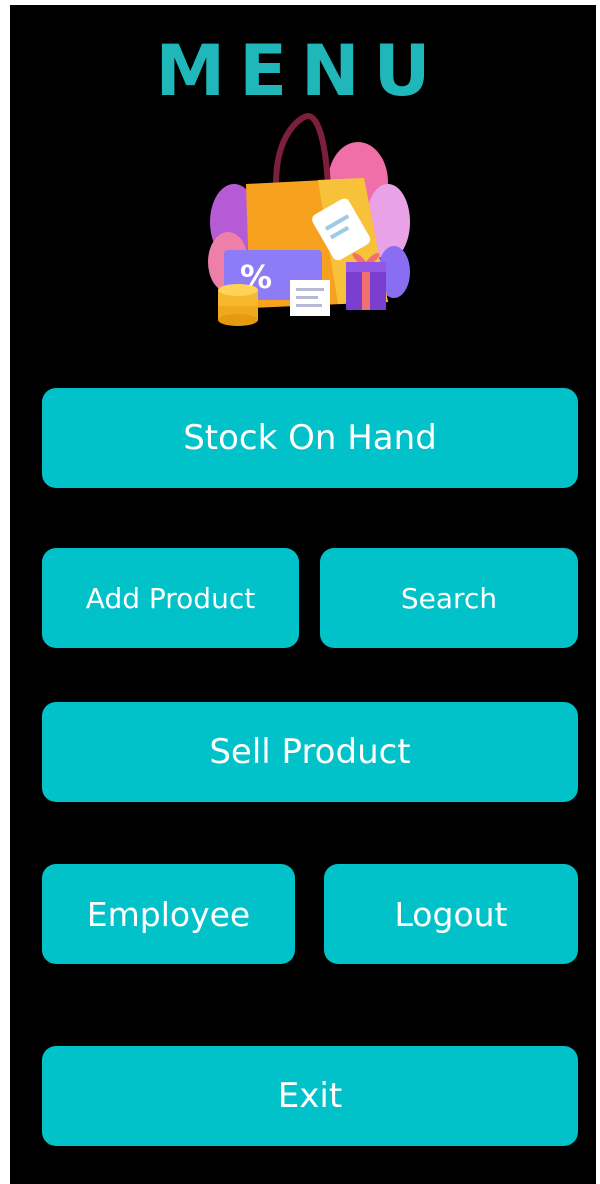  Describe the element at coordinates (451, 914) in the screenshot. I see `logout-button: Logout` at that location.